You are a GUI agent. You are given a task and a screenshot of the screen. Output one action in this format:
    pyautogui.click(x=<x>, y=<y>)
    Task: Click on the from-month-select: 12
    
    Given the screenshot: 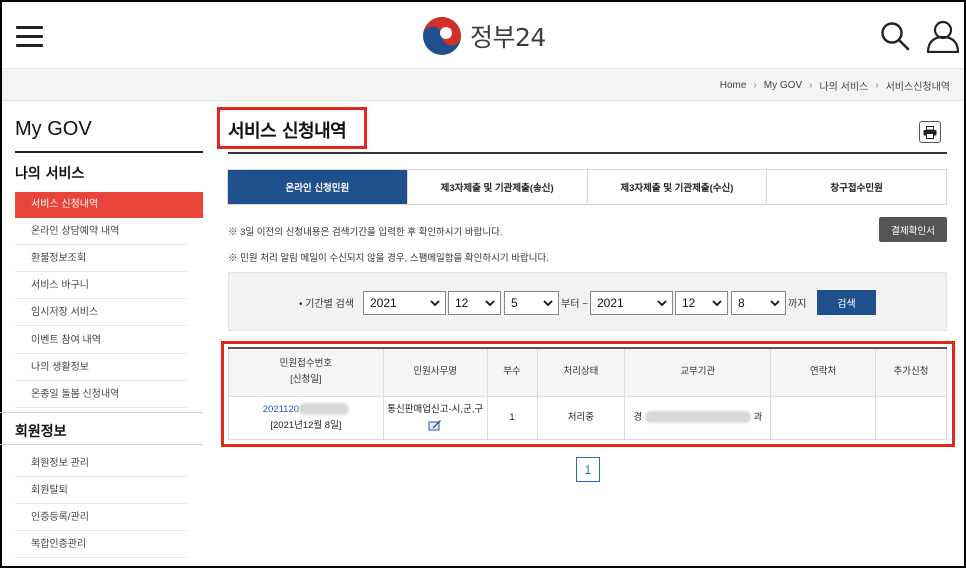 What is the action you would take?
    pyautogui.click(x=474, y=303)
    